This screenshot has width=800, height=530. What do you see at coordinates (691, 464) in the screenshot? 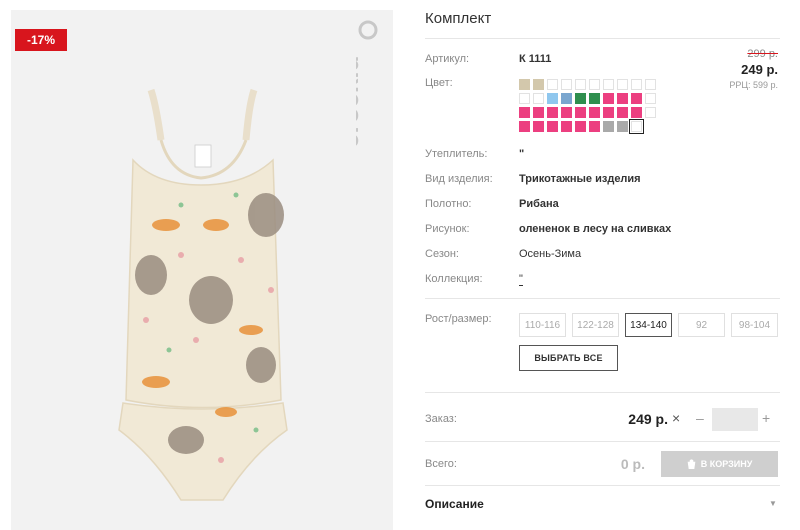
I see `cart-icon` at bounding box center [691, 464].